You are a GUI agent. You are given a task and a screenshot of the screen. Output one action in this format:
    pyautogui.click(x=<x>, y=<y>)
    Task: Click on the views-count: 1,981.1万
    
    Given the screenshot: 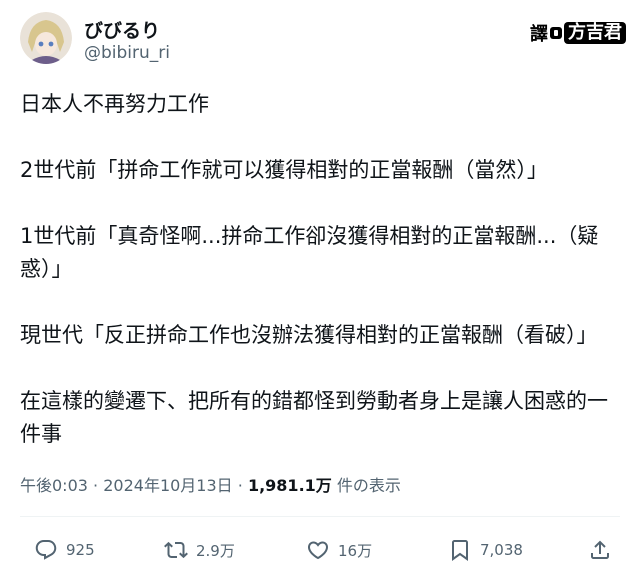 What is the action you would take?
    pyautogui.click(x=289, y=485)
    